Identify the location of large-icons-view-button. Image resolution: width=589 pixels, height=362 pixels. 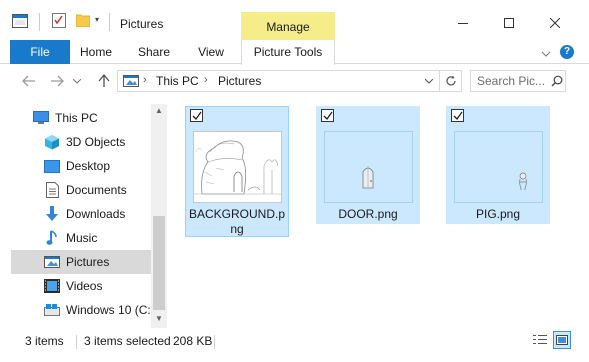
(562, 340).